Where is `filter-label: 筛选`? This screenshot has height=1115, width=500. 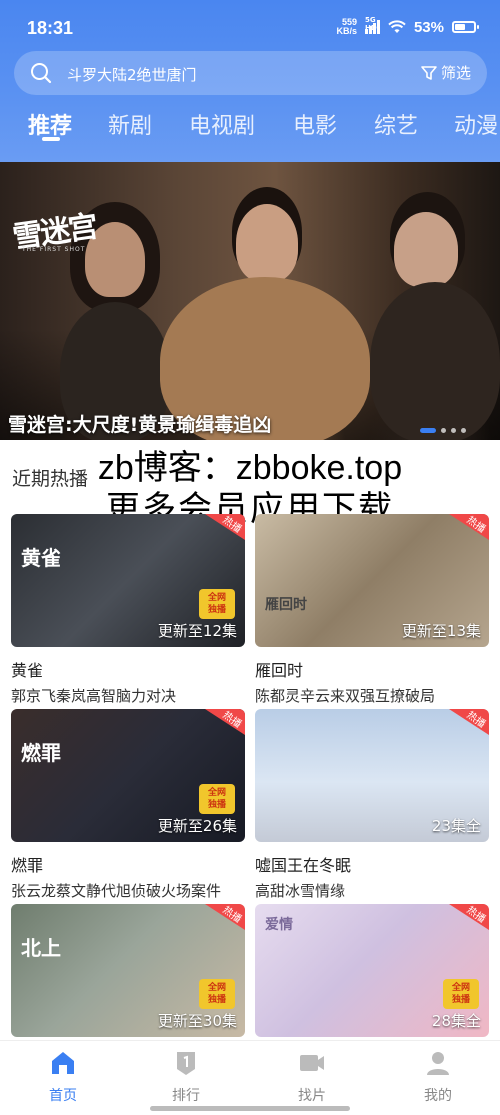 filter-label: 筛选 is located at coordinates (455, 73).